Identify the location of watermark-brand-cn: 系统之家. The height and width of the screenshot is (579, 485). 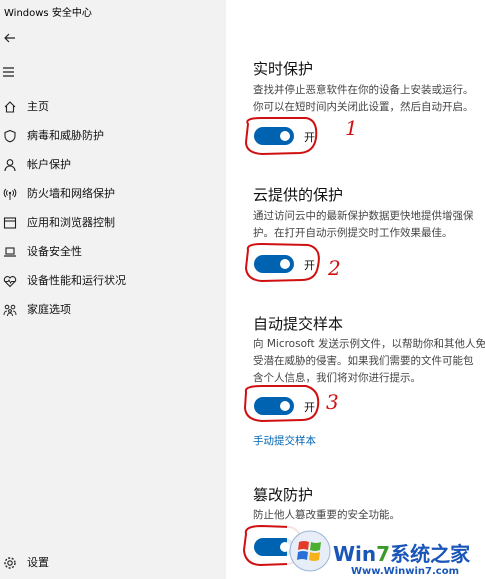
(430, 554).